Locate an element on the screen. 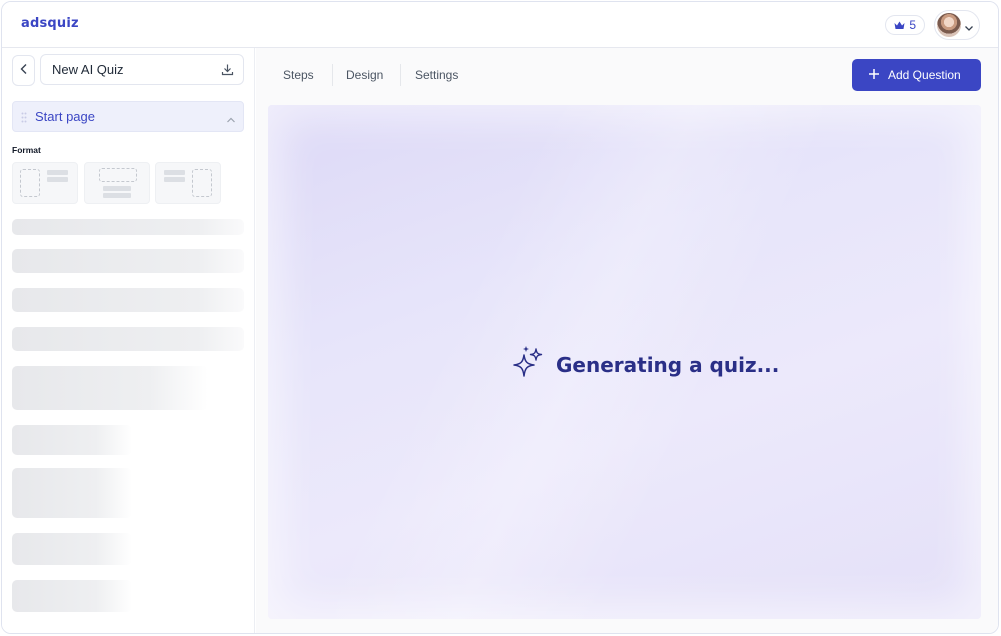  plus-icon is located at coordinates (874, 75).